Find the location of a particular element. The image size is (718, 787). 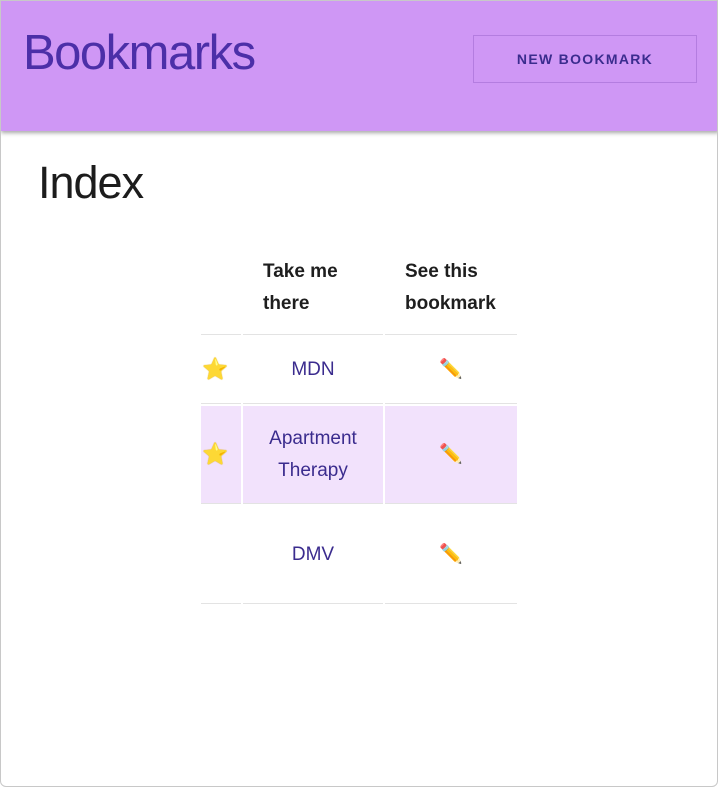

star-cell is located at coordinates (221, 555).